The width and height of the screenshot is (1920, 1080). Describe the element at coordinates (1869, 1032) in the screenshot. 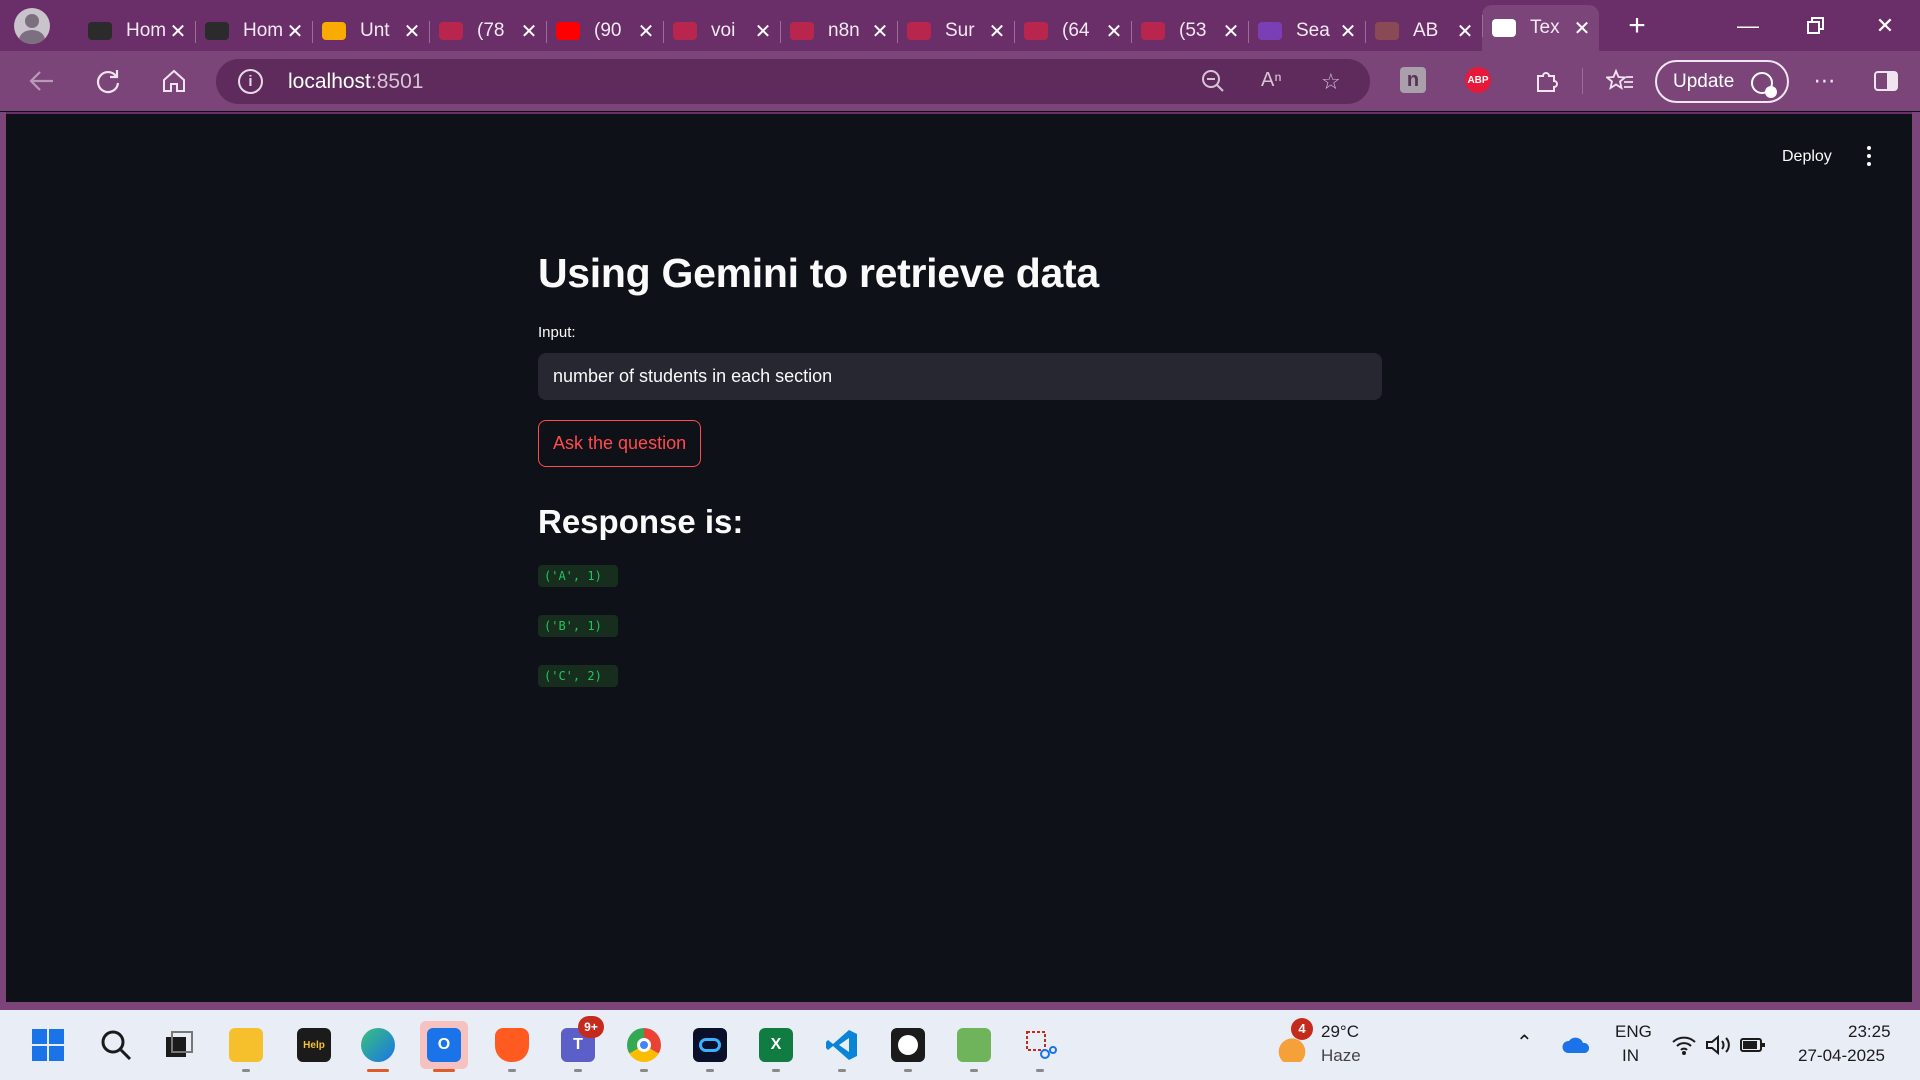

I see `clock-time: 23:25` at that location.